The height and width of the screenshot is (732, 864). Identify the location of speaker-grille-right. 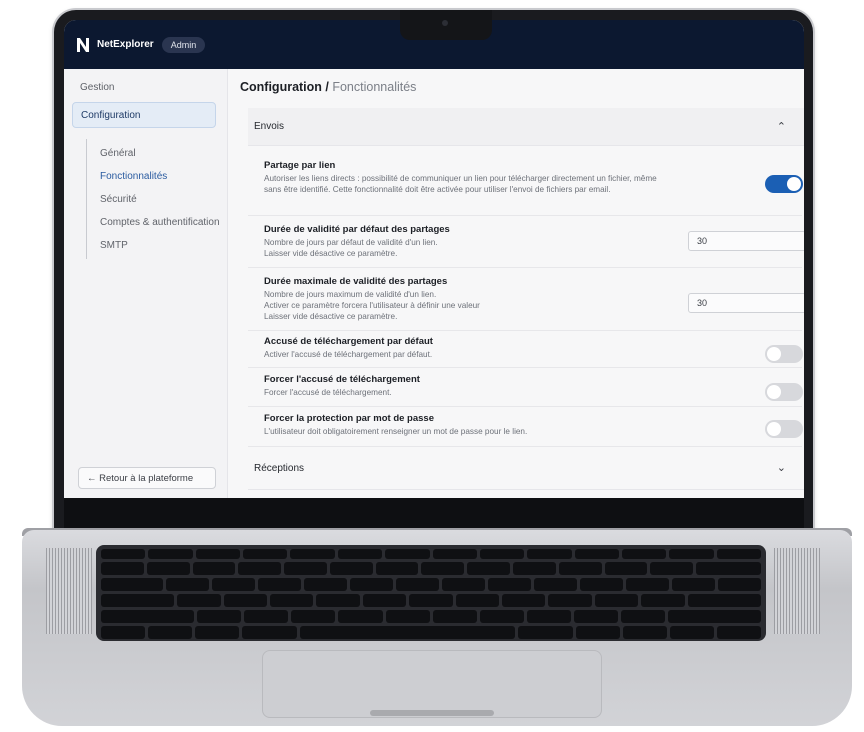
(797, 591).